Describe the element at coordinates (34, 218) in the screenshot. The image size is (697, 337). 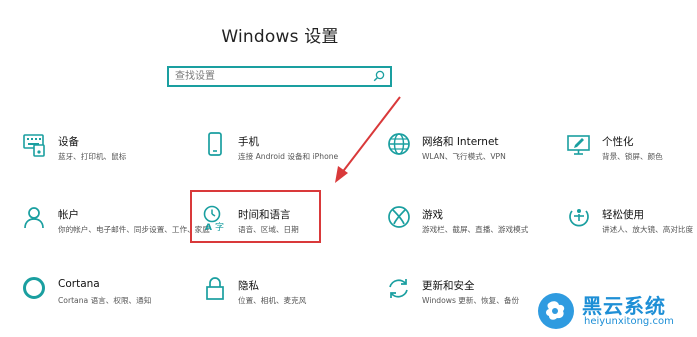
I see `person-icon` at that location.